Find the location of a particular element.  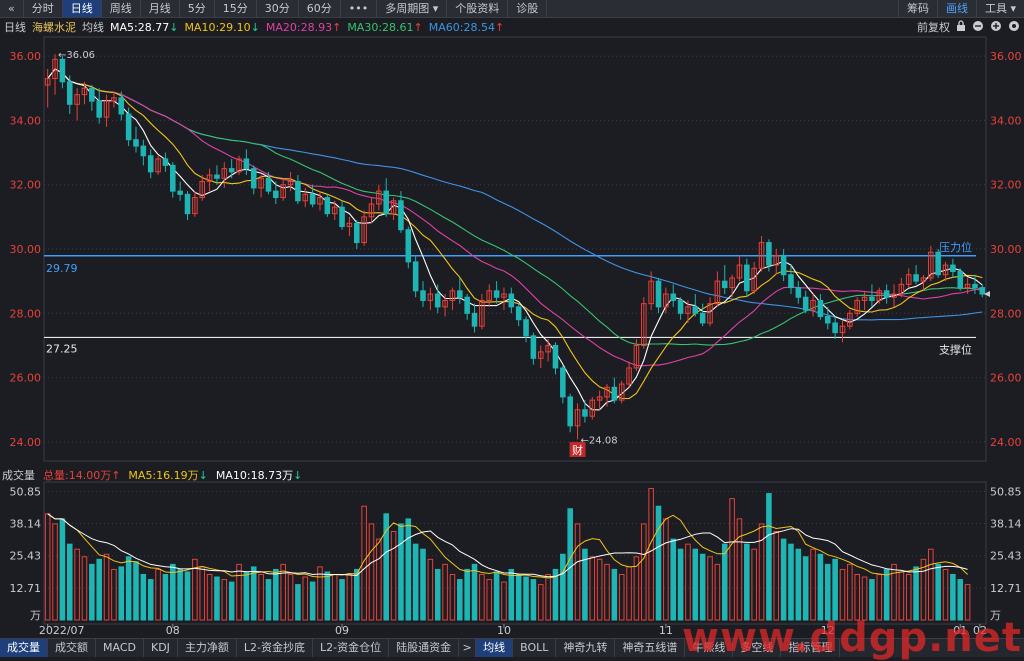

volume-tick-label-right: 50.85 is located at coordinates (1006, 491).